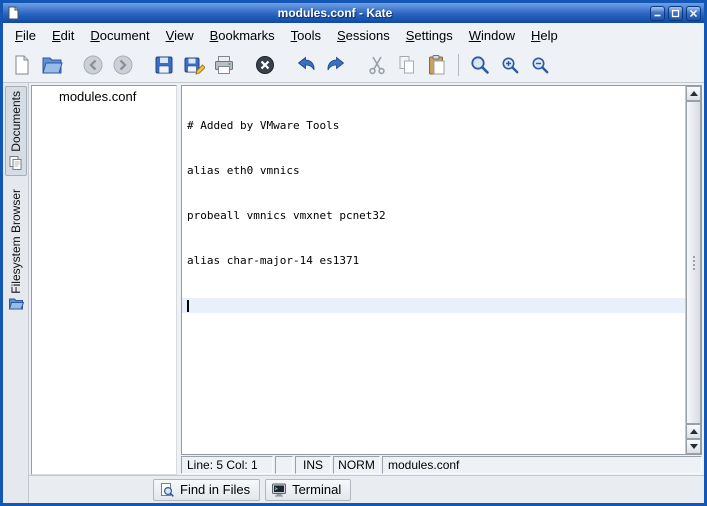 Image resolution: width=707 pixels, height=506 pixels. I want to click on scroll-up-button-bottom, so click(693, 431).